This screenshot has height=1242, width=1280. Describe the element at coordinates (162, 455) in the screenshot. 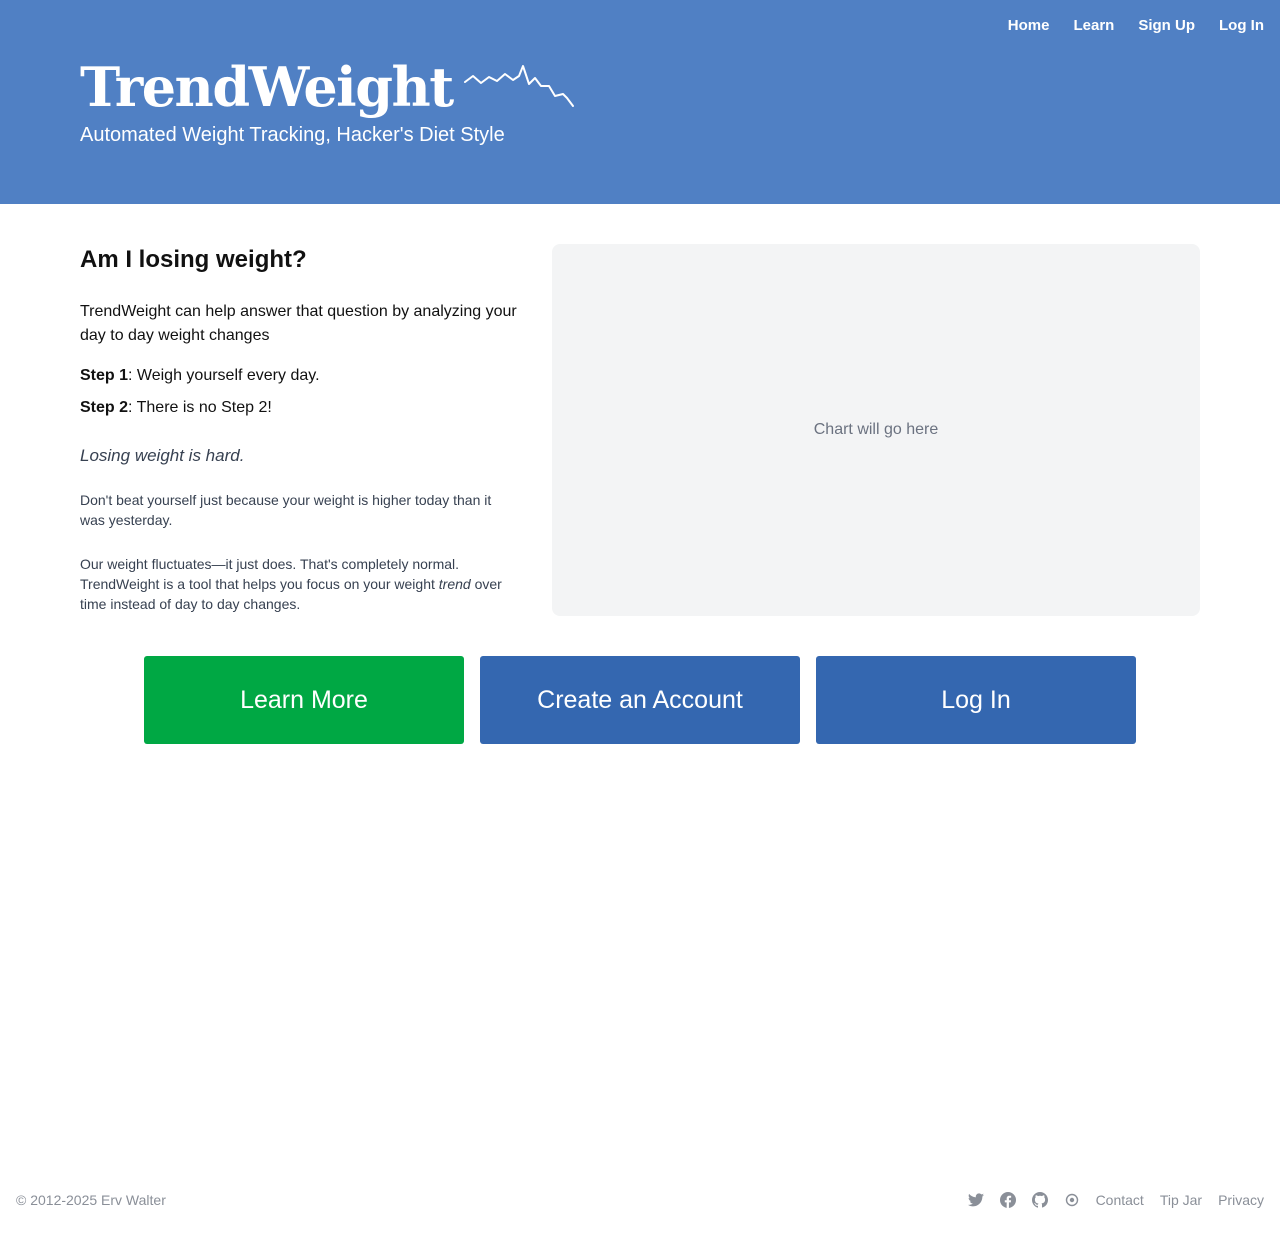

I see `losing-weight-hard-text: Losing weight is hard.` at that location.